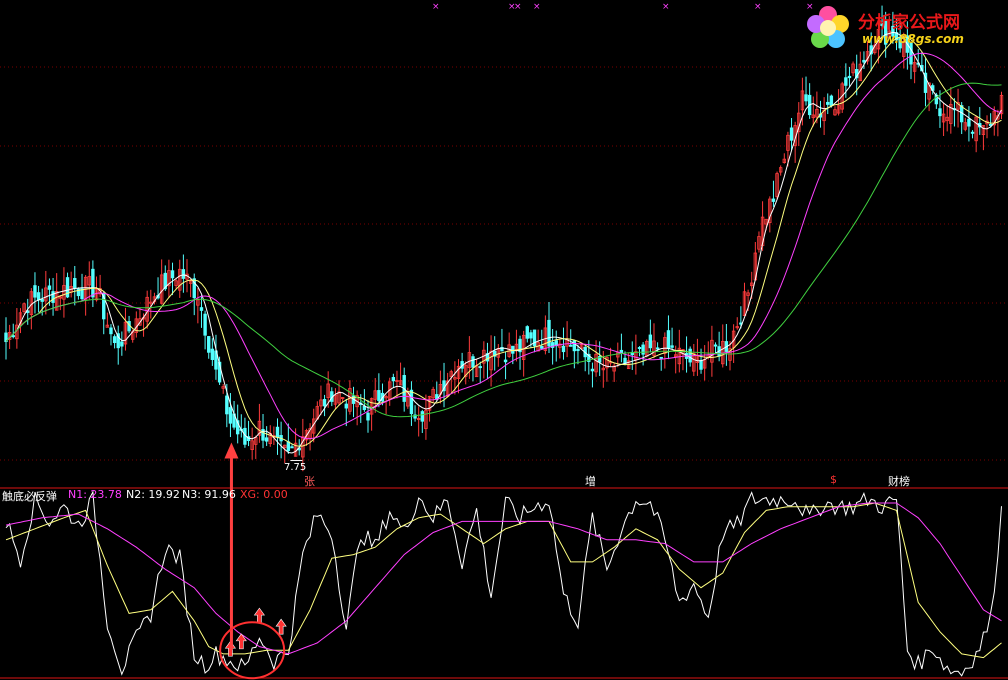 The height and width of the screenshot is (680, 1008). I want to click on site-logo: 分析家公式网 www.88gs.com, so click(902, 28).